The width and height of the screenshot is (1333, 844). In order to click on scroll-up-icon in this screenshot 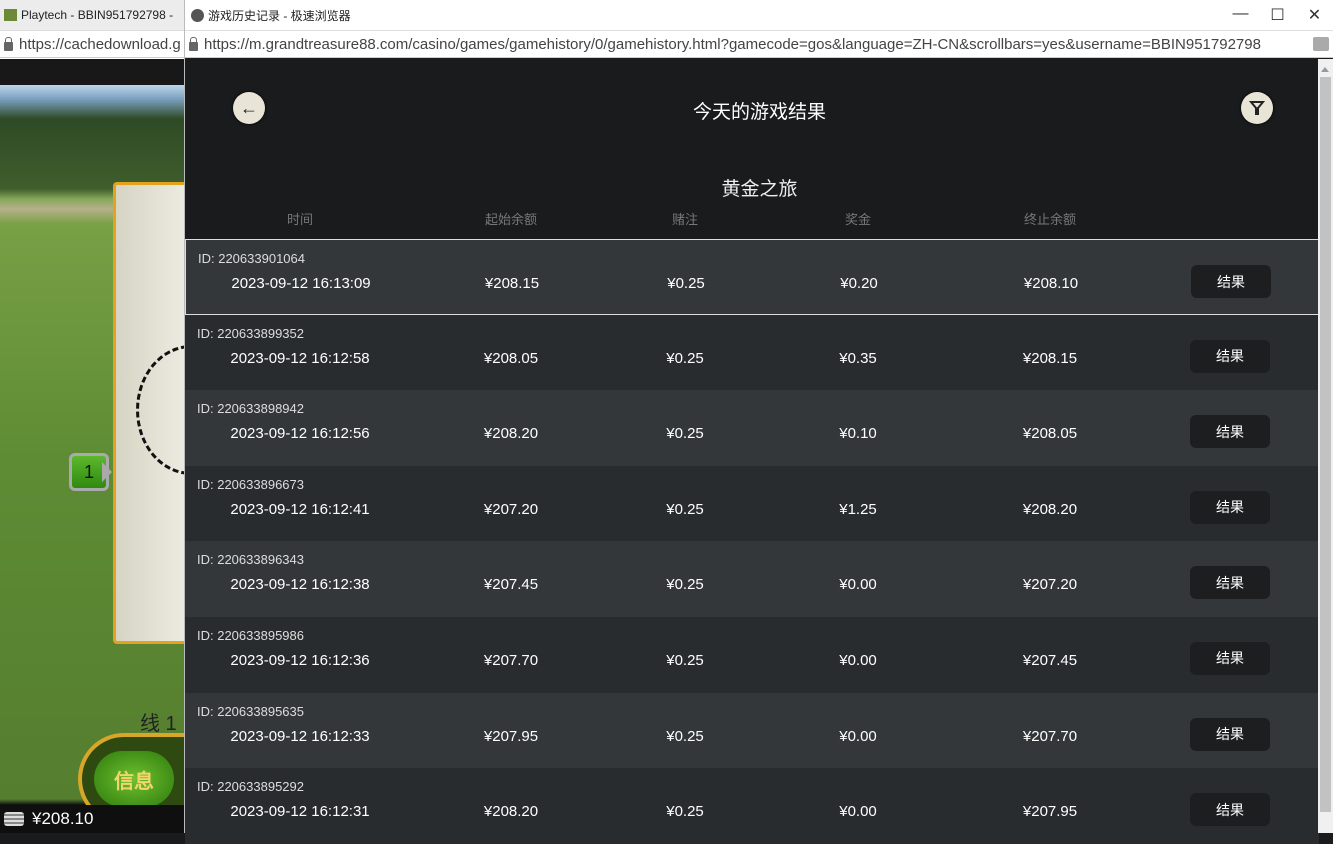, I will do `click(1325, 67)`.